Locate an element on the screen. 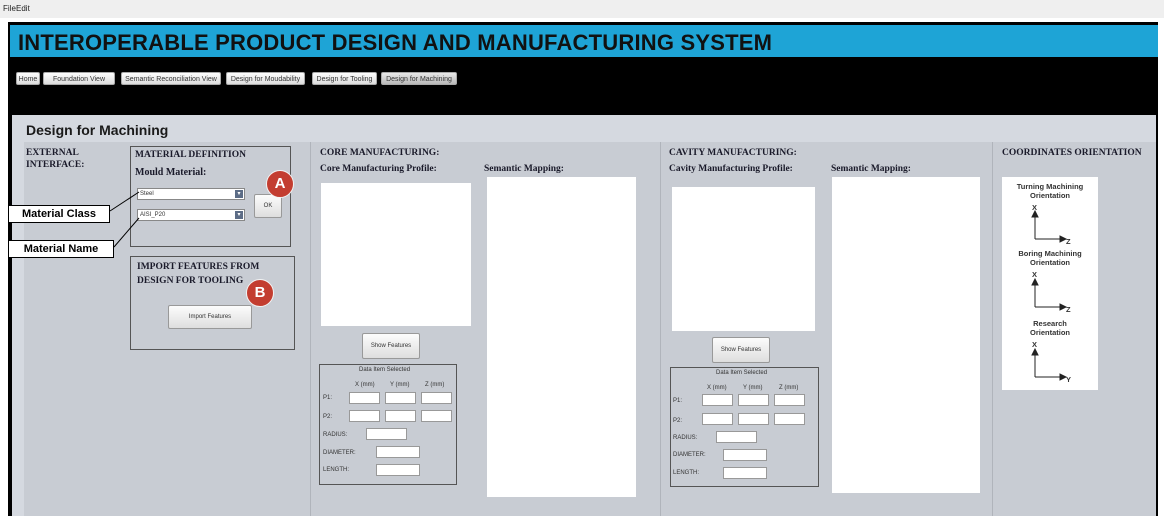 Image resolution: width=1164 pixels, height=518 pixels. core-diameter-field is located at coordinates (398, 452).